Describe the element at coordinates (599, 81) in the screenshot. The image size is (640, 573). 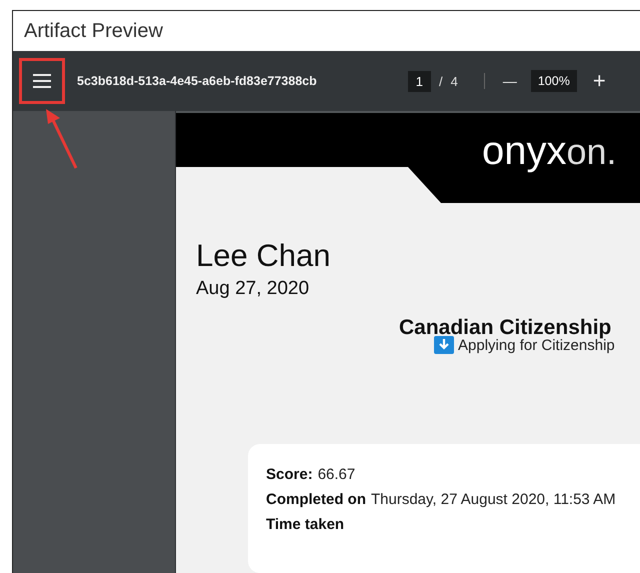
I see `zoom-in-button: +` at that location.